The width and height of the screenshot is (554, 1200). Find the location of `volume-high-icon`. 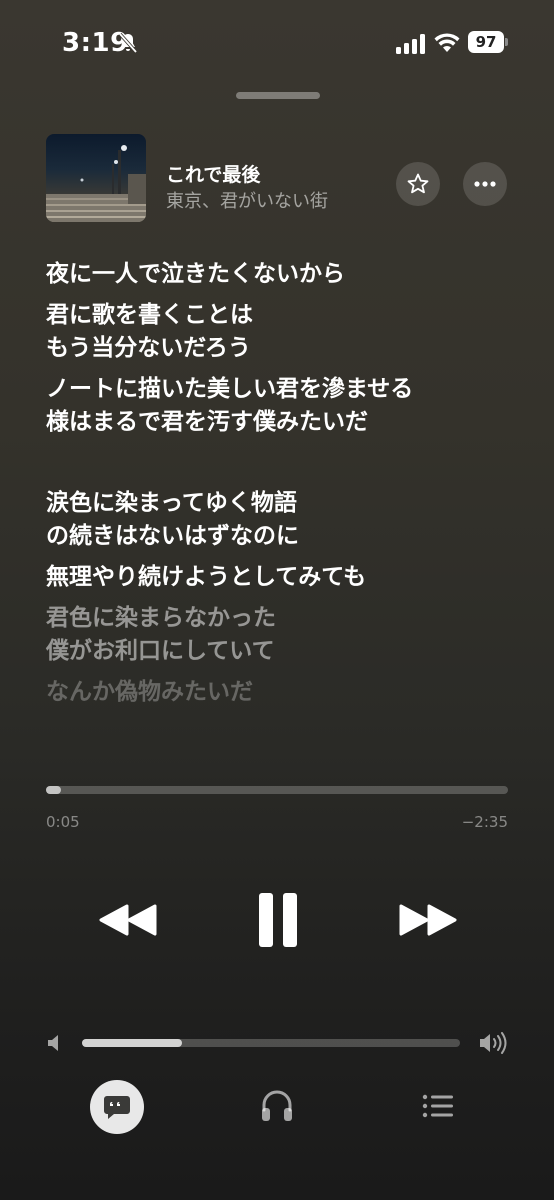

volume-high-icon is located at coordinates (493, 1043).